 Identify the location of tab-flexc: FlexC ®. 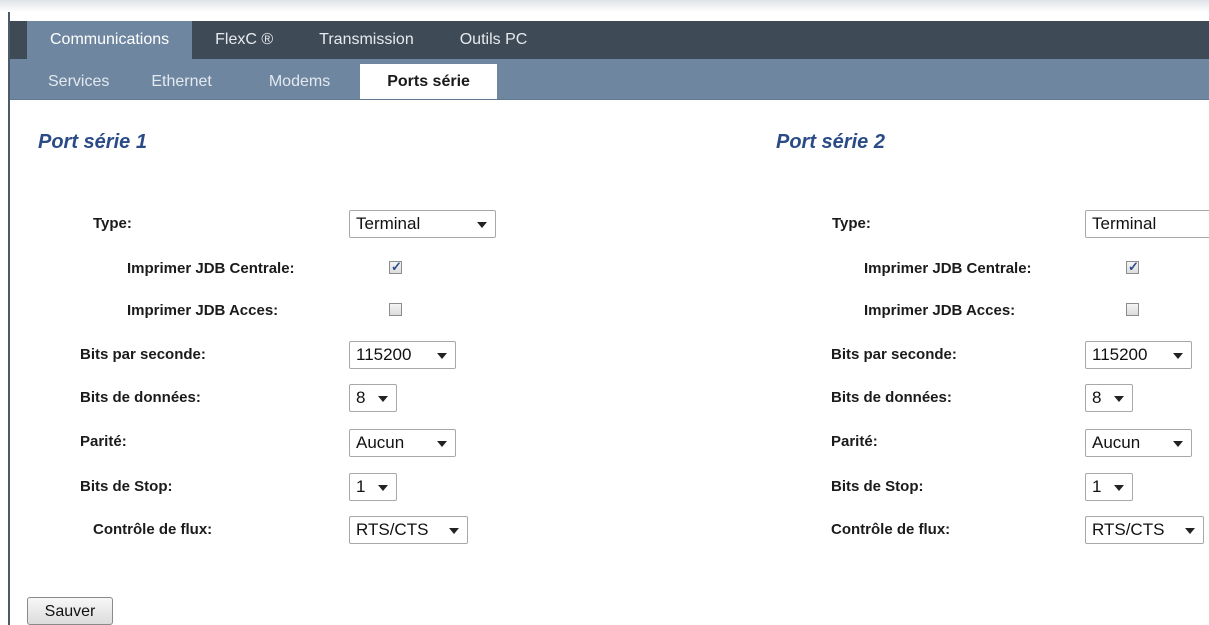
(244, 40).